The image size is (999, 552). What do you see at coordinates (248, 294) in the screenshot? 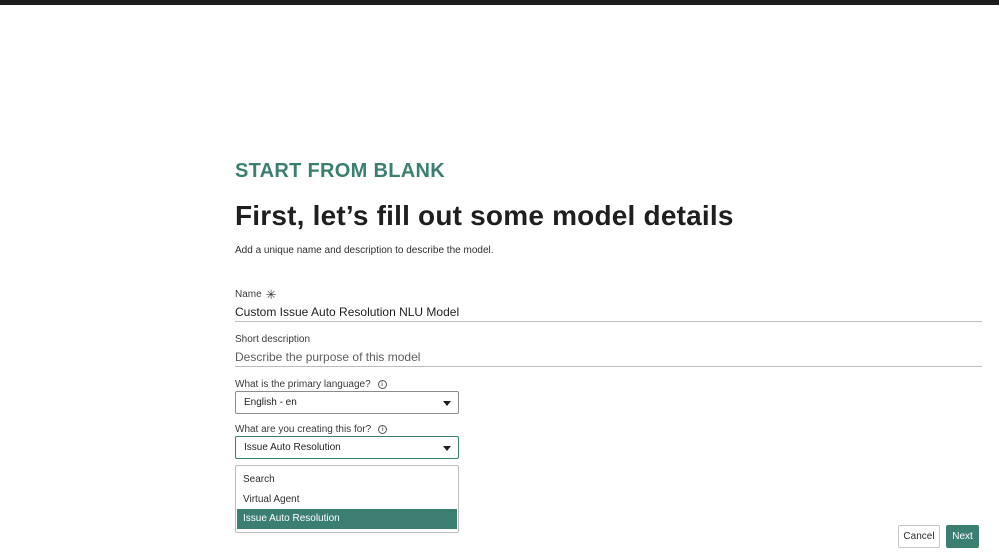
I see `name-label-text: Name` at bounding box center [248, 294].